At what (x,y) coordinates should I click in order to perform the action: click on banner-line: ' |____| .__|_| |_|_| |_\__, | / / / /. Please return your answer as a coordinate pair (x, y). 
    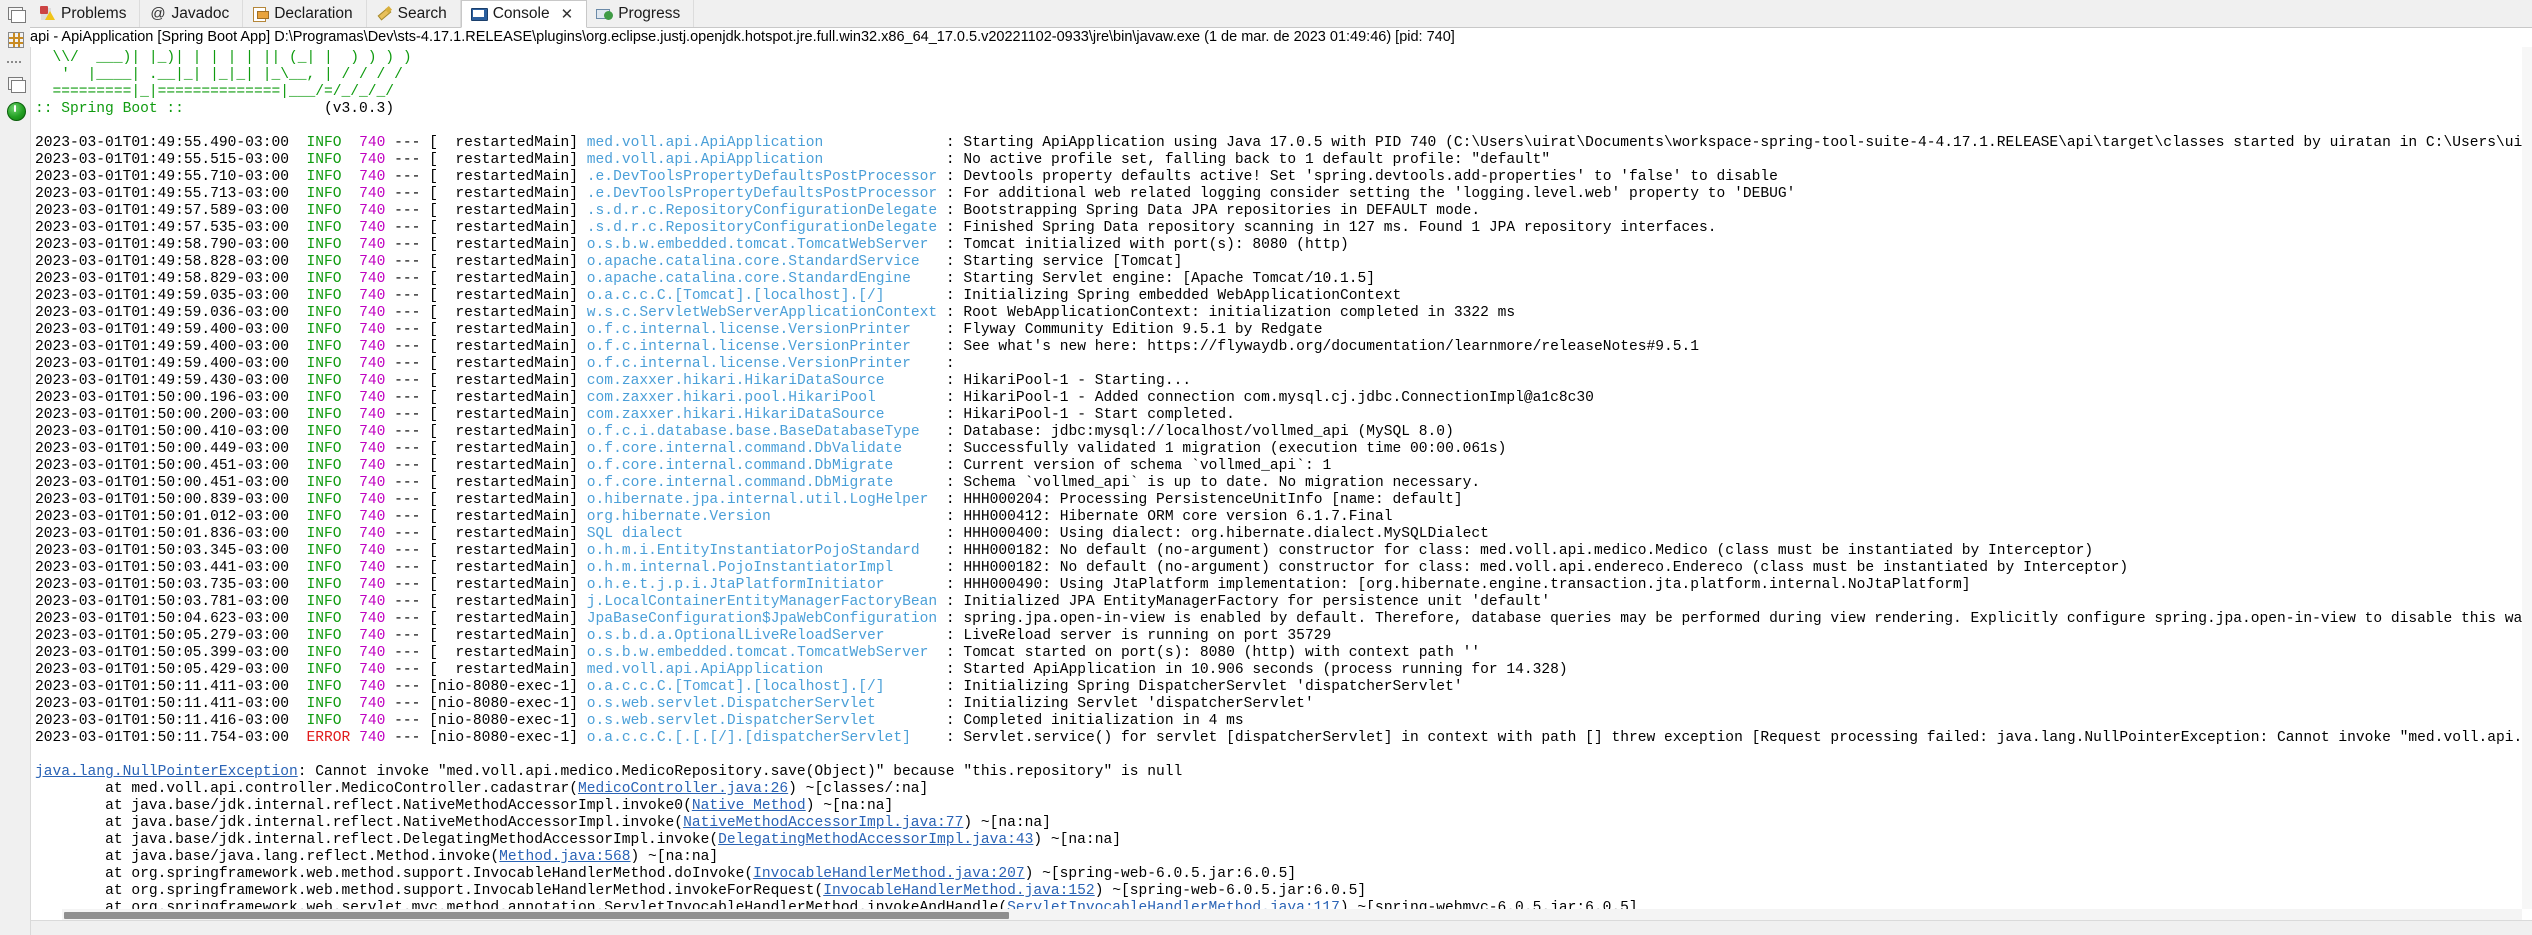
    Looking at the image, I should click on (219, 75).